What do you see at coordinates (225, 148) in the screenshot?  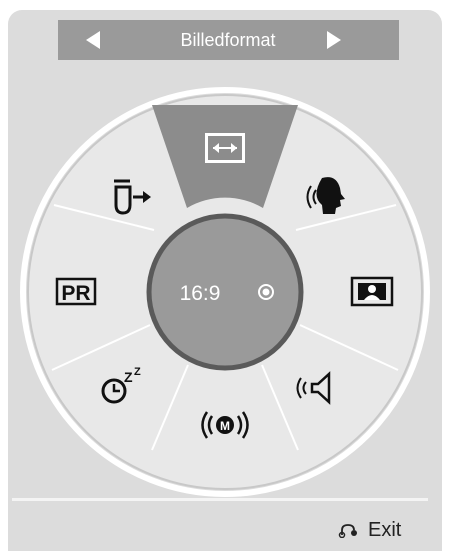 I see `aspect-ratio-icon` at bounding box center [225, 148].